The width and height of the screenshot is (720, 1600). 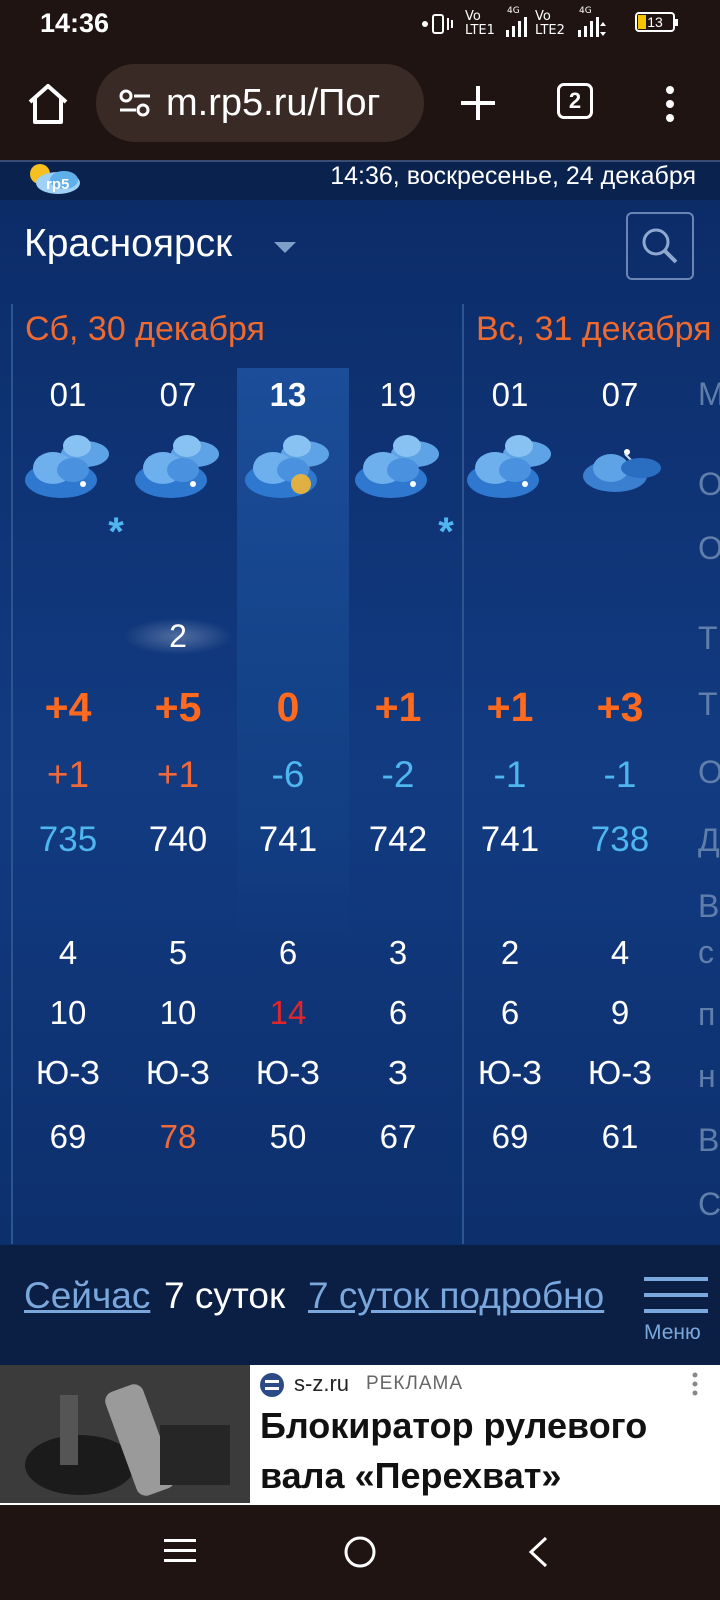 What do you see at coordinates (321, 1384) in the screenshot?
I see `ad-domain: s-z.ru` at bounding box center [321, 1384].